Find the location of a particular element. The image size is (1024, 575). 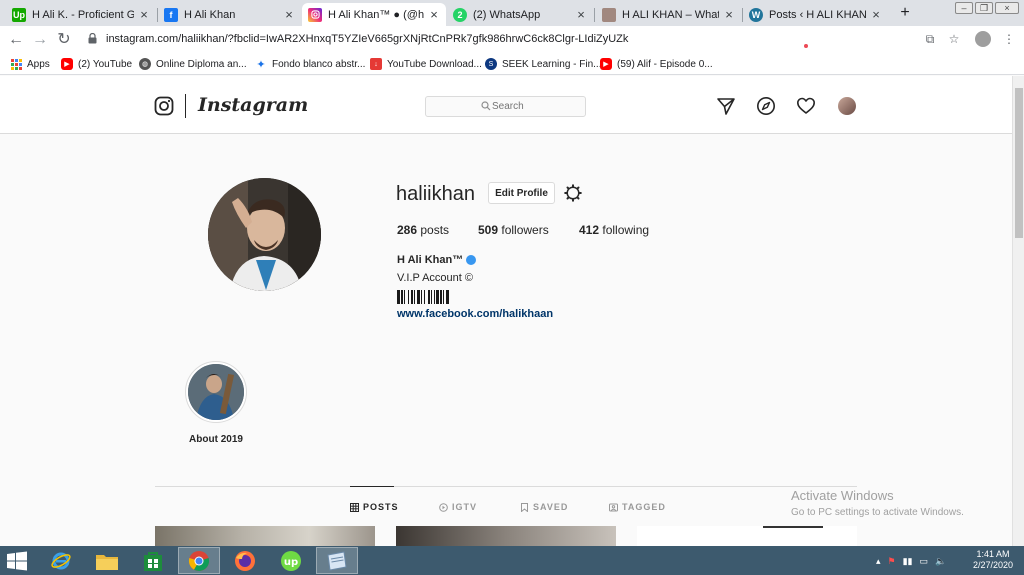

verified-badge-icon is located at coordinates (471, 260).